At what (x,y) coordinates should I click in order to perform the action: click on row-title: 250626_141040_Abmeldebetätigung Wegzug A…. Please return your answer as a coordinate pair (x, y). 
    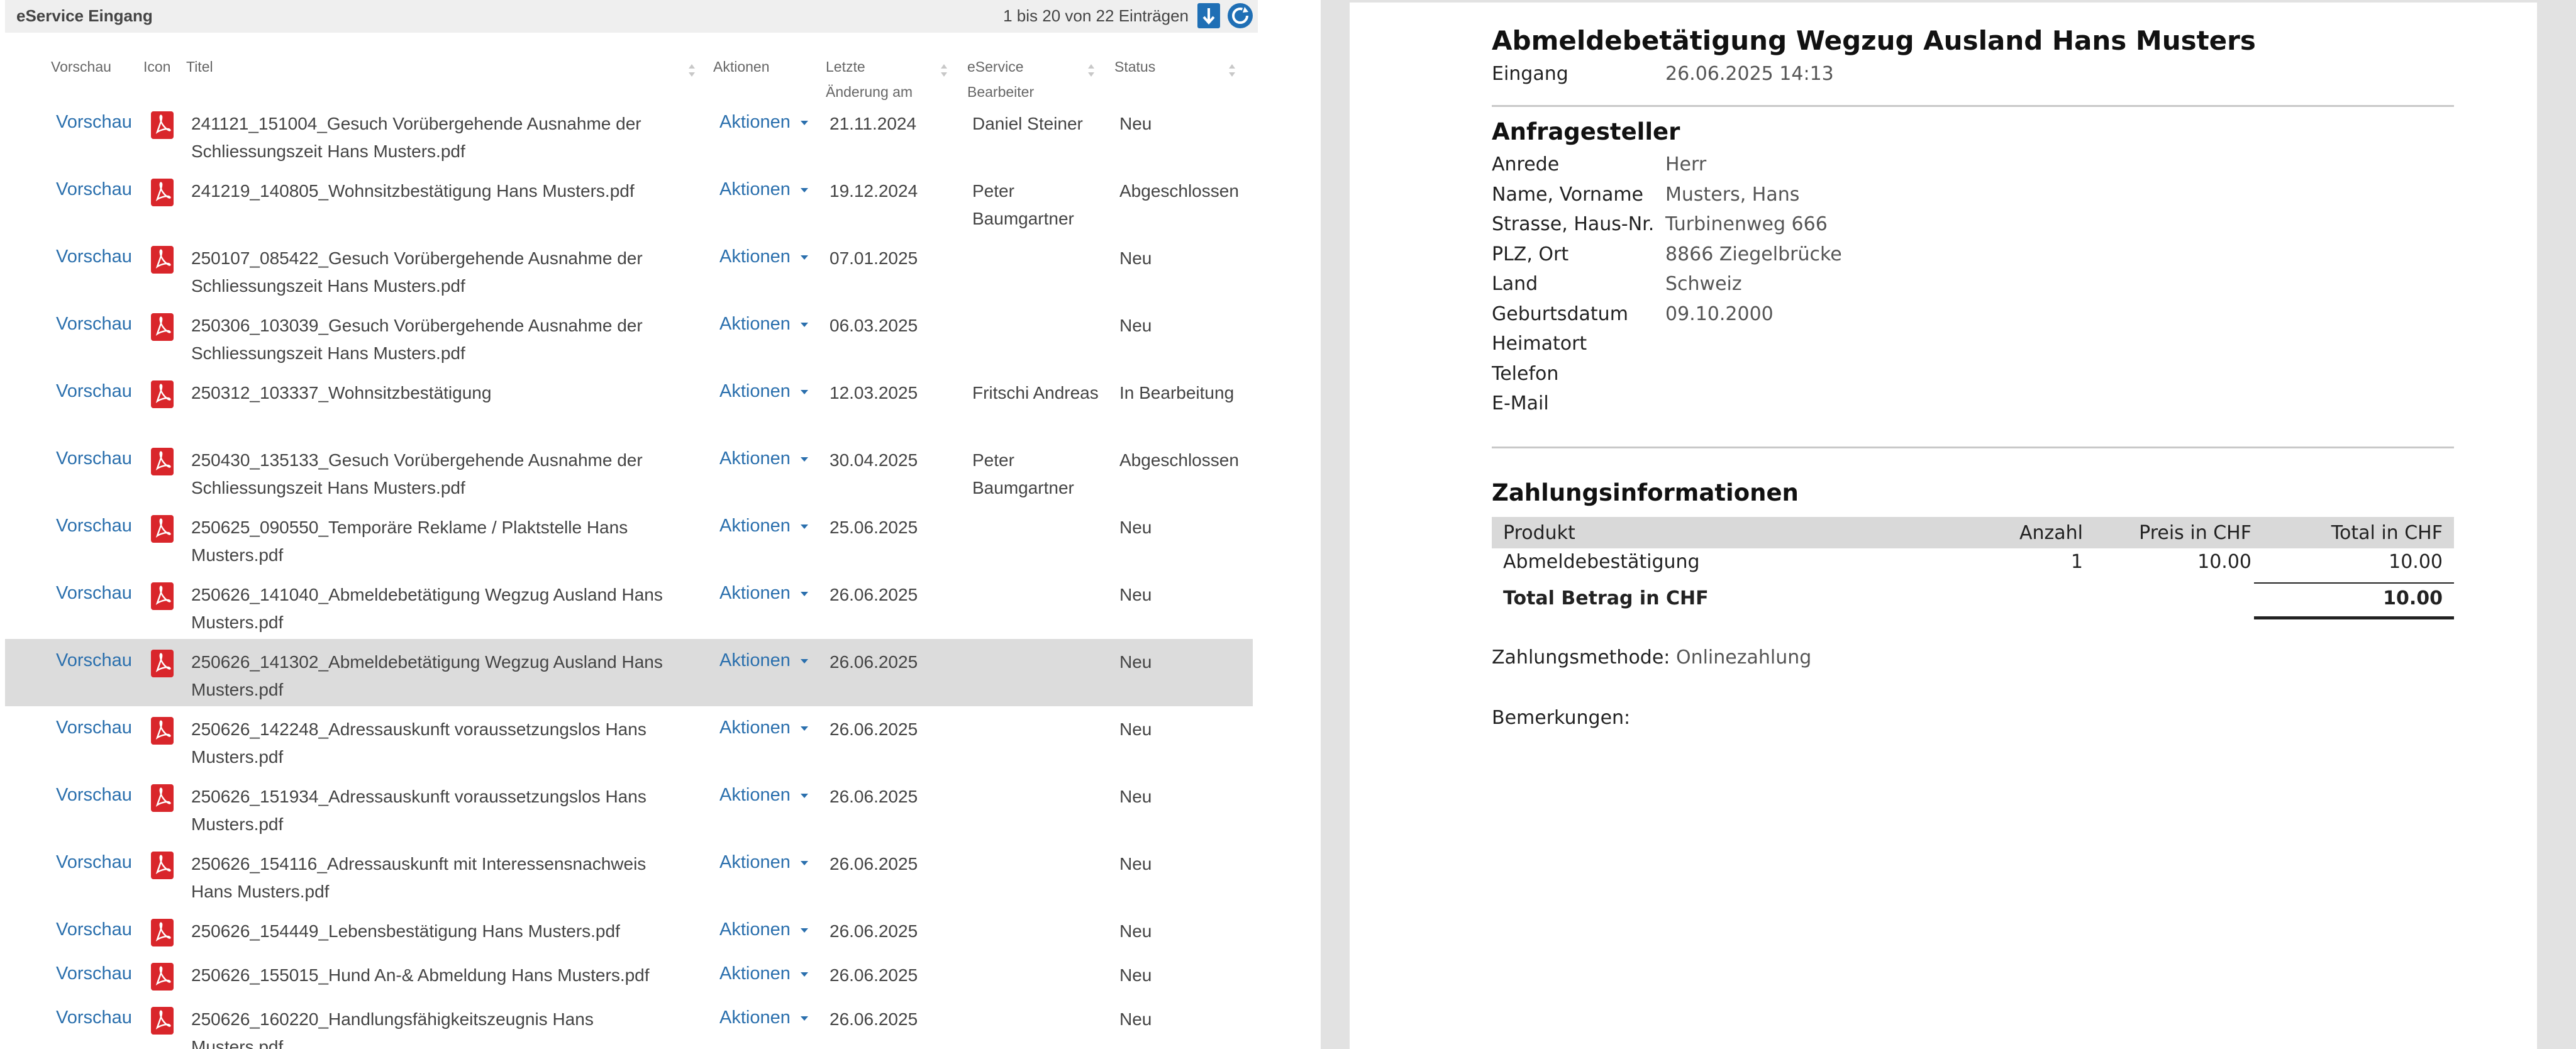
    Looking at the image, I should click on (436, 608).